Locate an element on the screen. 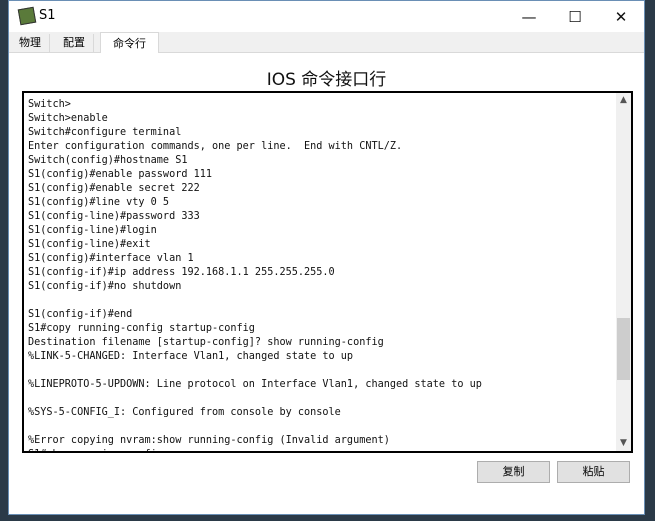 The image size is (655, 521). scroll-down-icon: ▼ is located at coordinates (623, 443).